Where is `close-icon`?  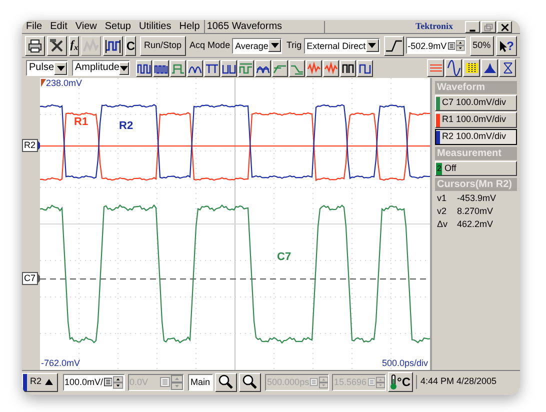 close-icon is located at coordinates (504, 26).